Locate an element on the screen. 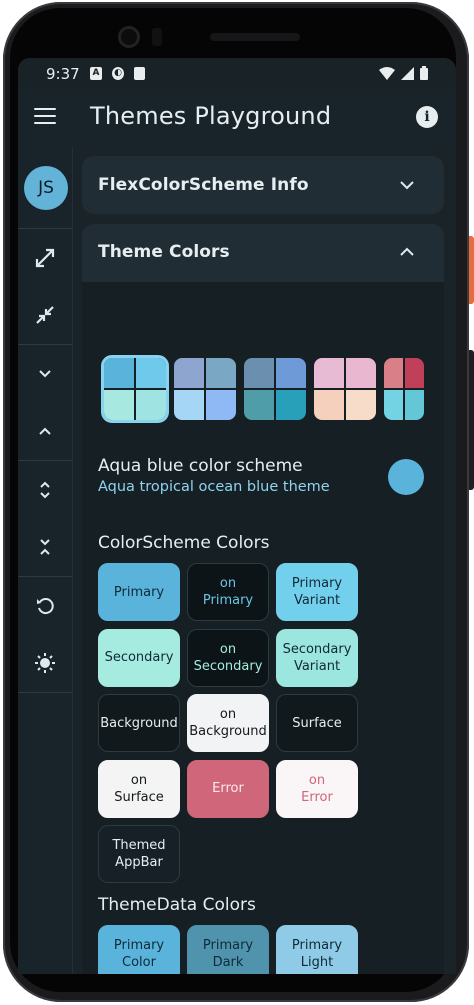 The height and width of the screenshot is (1005, 474). color-tile: Primary Variant is located at coordinates (317, 592).